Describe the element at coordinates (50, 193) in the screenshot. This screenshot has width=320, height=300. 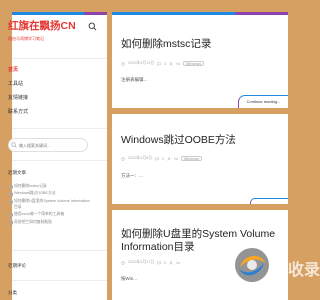
I see `list-item: Windows跳过OOBE方法` at that location.